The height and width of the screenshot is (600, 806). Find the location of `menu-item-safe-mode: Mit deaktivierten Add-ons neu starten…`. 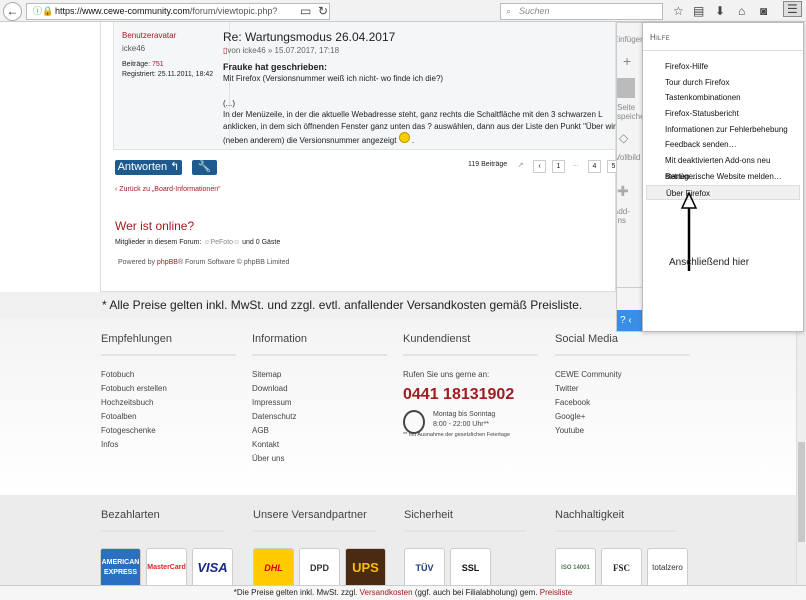

menu-item-safe-mode: Mit deaktivierten Add-ons neu starten… is located at coordinates (723, 167).